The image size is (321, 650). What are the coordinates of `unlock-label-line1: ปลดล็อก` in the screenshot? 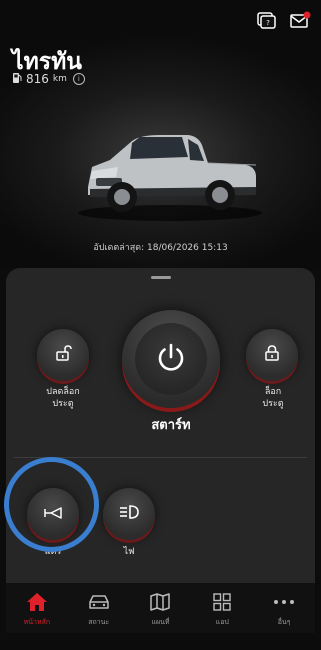 It's located at (63, 392).